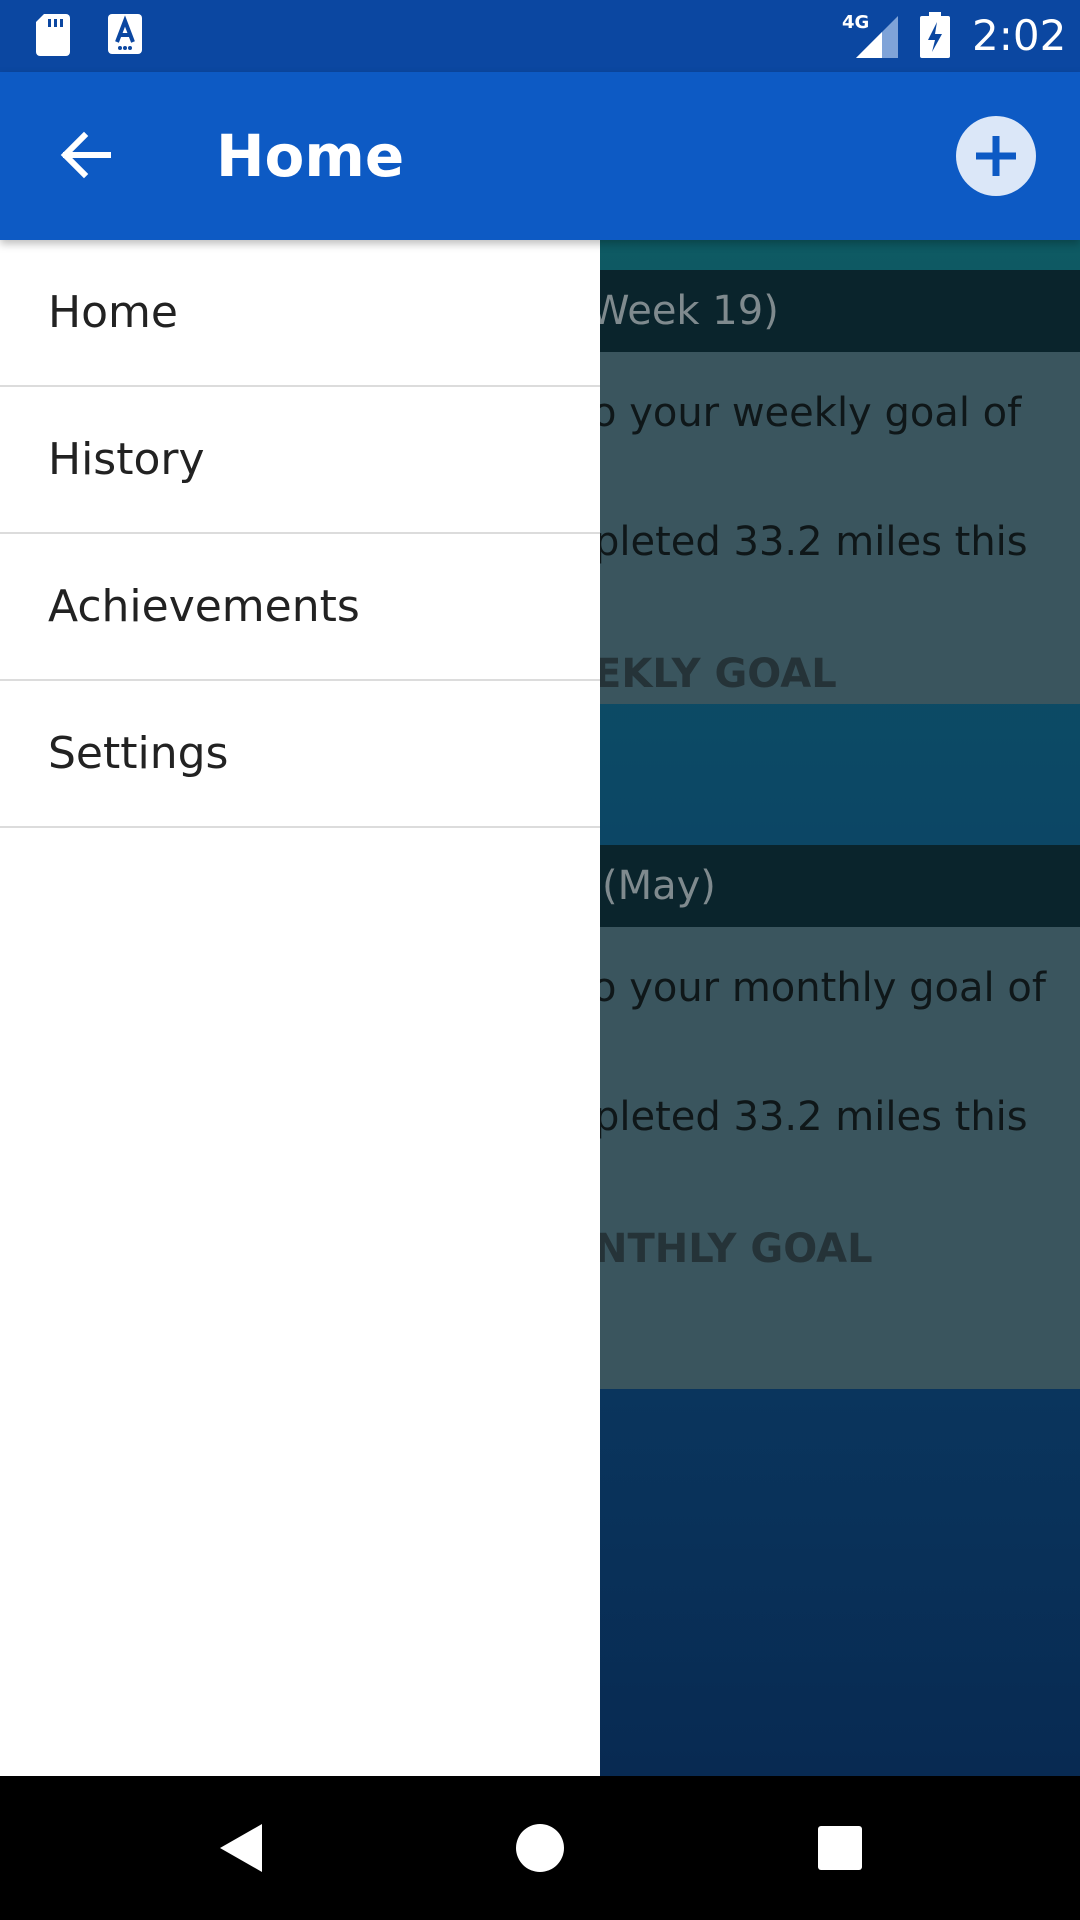  I want to click on battery-charging-icon, so click(935, 35).